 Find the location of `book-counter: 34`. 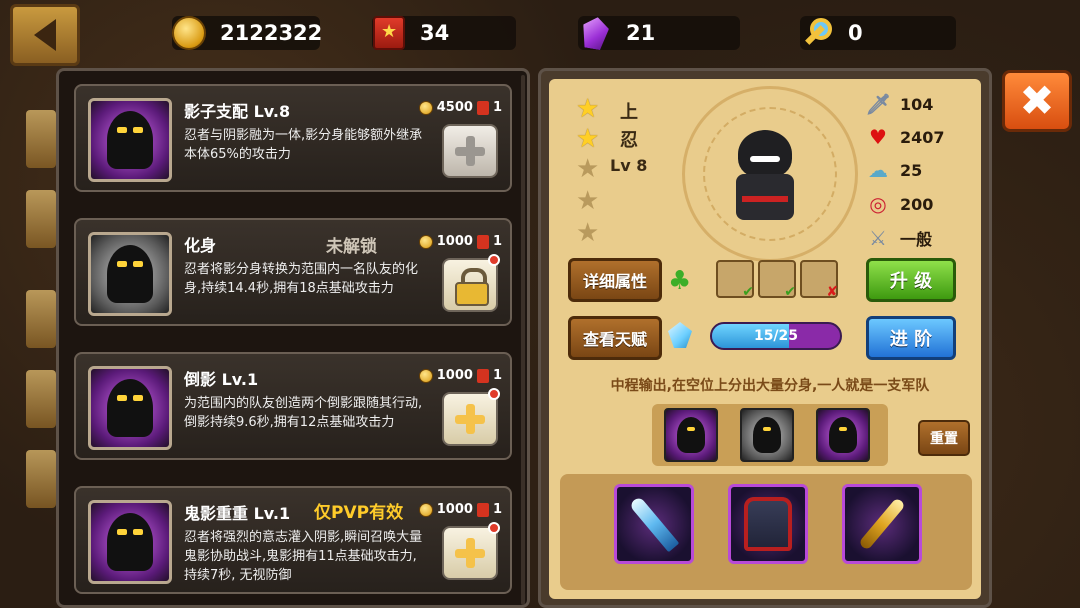

book-counter: 34 is located at coordinates (444, 33).